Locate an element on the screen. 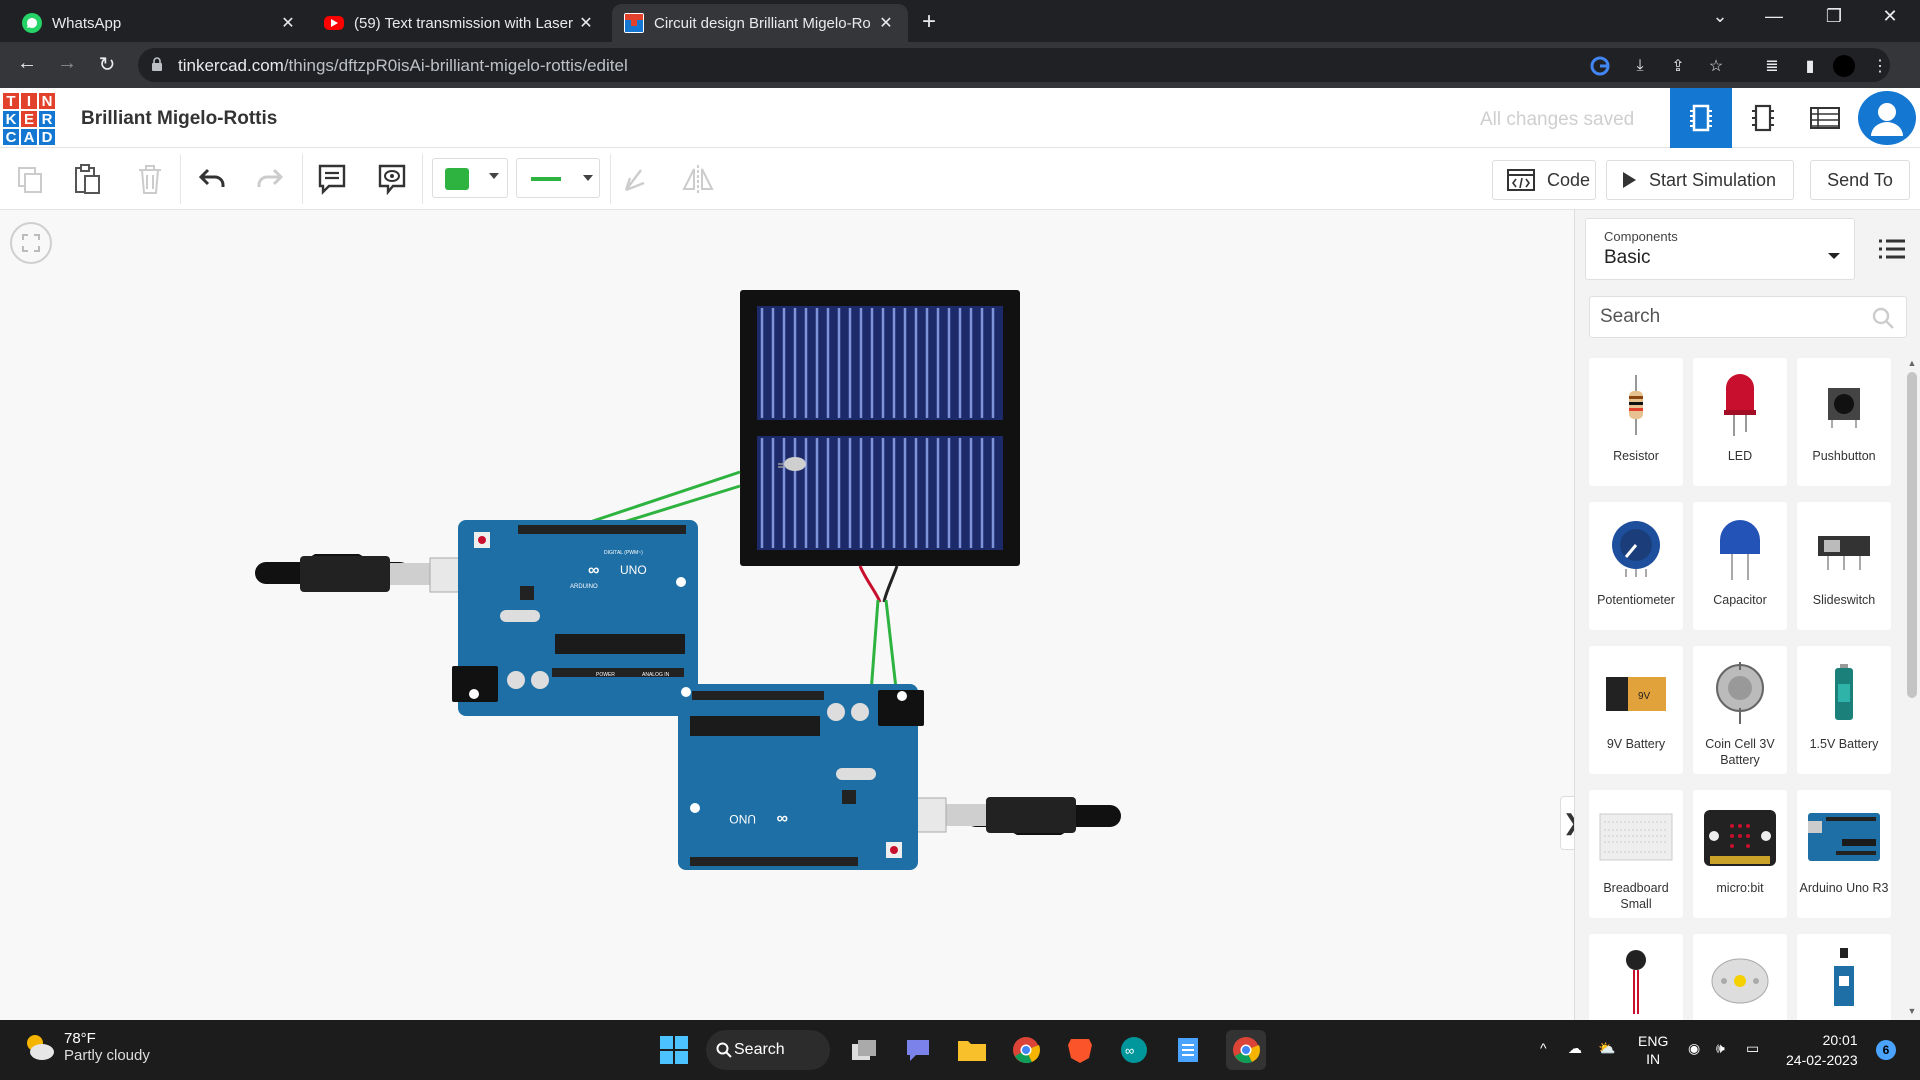  schematic-view-button is located at coordinates (1763, 118).